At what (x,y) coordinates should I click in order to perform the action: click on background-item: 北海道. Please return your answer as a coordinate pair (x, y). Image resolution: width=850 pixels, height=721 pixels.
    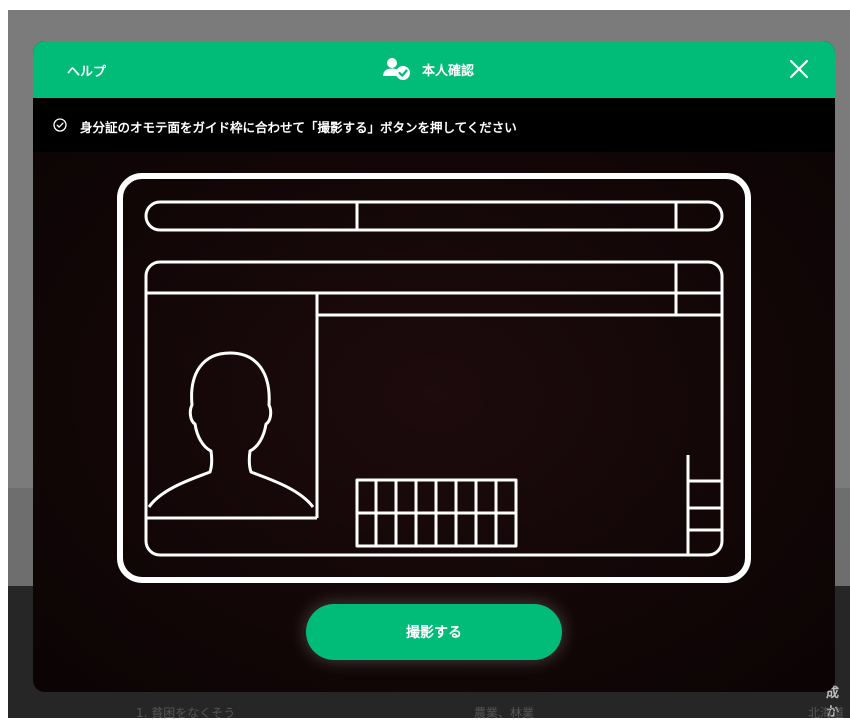
    Looking at the image, I should click on (826, 713).